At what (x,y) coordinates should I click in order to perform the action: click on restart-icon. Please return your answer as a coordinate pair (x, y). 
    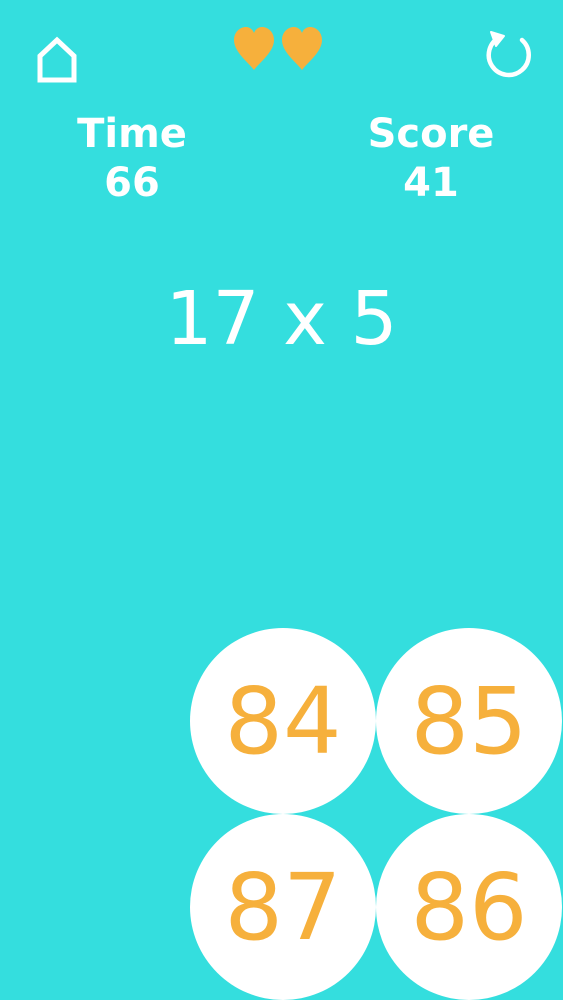
    Looking at the image, I should click on (508, 54).